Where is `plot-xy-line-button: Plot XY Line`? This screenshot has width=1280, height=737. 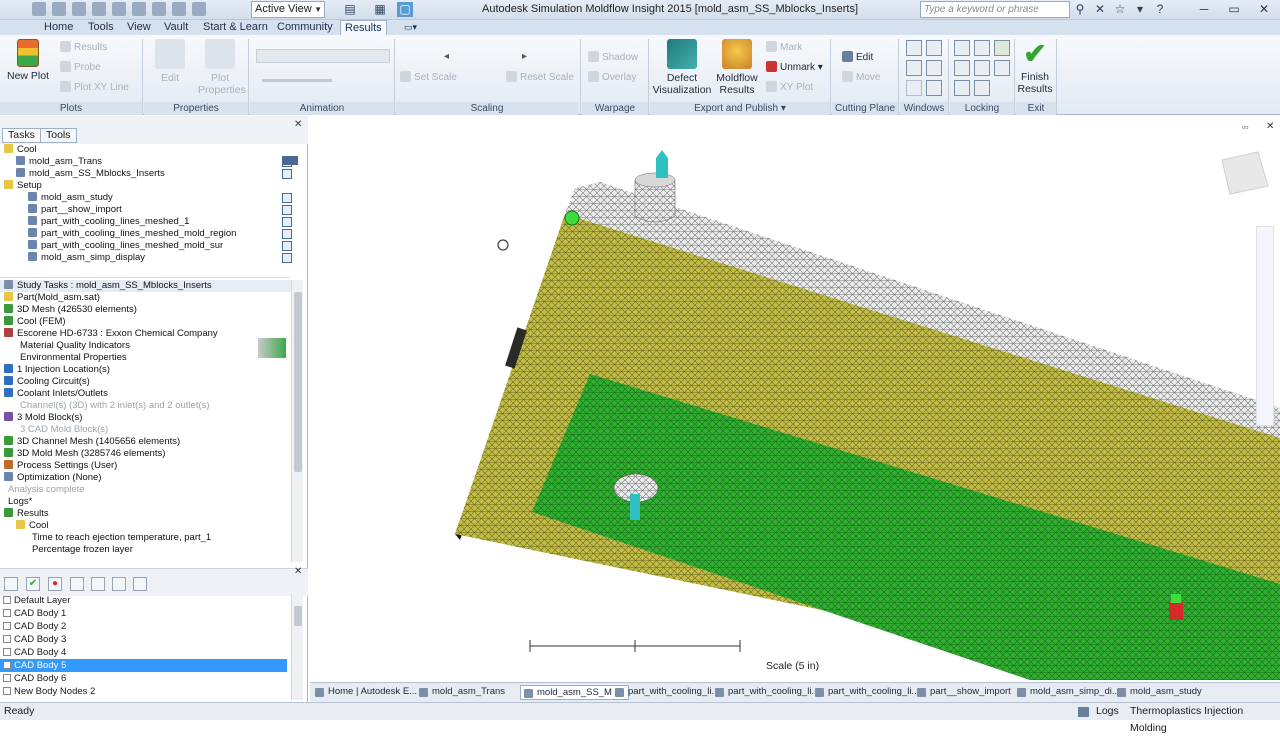 plot-xy-line-button: Plot XY Line is located at coordinates (94, 88).